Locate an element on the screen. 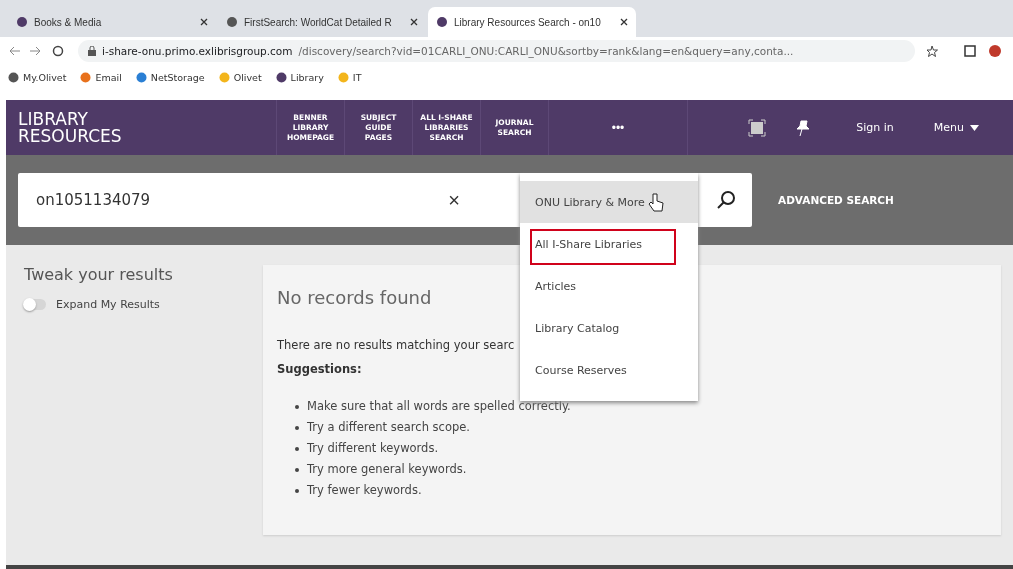 The image size is (1013, 569). sign-in-link: Sign in is located at coordinates (875, 127).